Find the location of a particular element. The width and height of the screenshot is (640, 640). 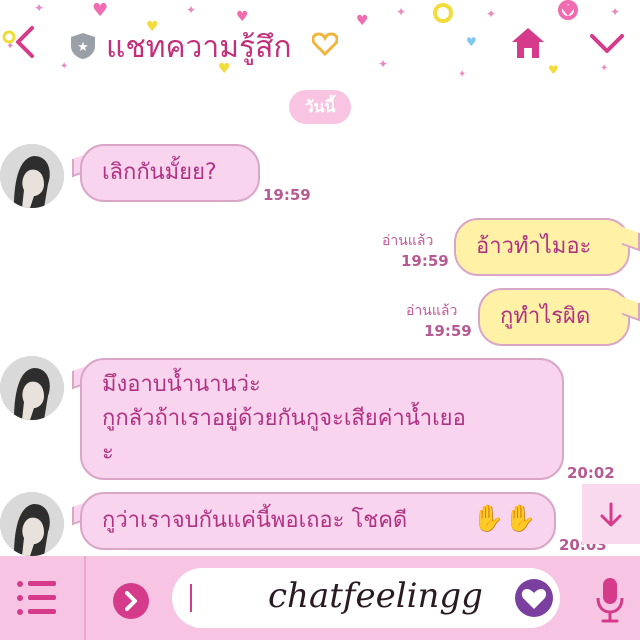

message-bubble-incoming: เลิกกันมั้ยย? is located at coordinates (170, 173).